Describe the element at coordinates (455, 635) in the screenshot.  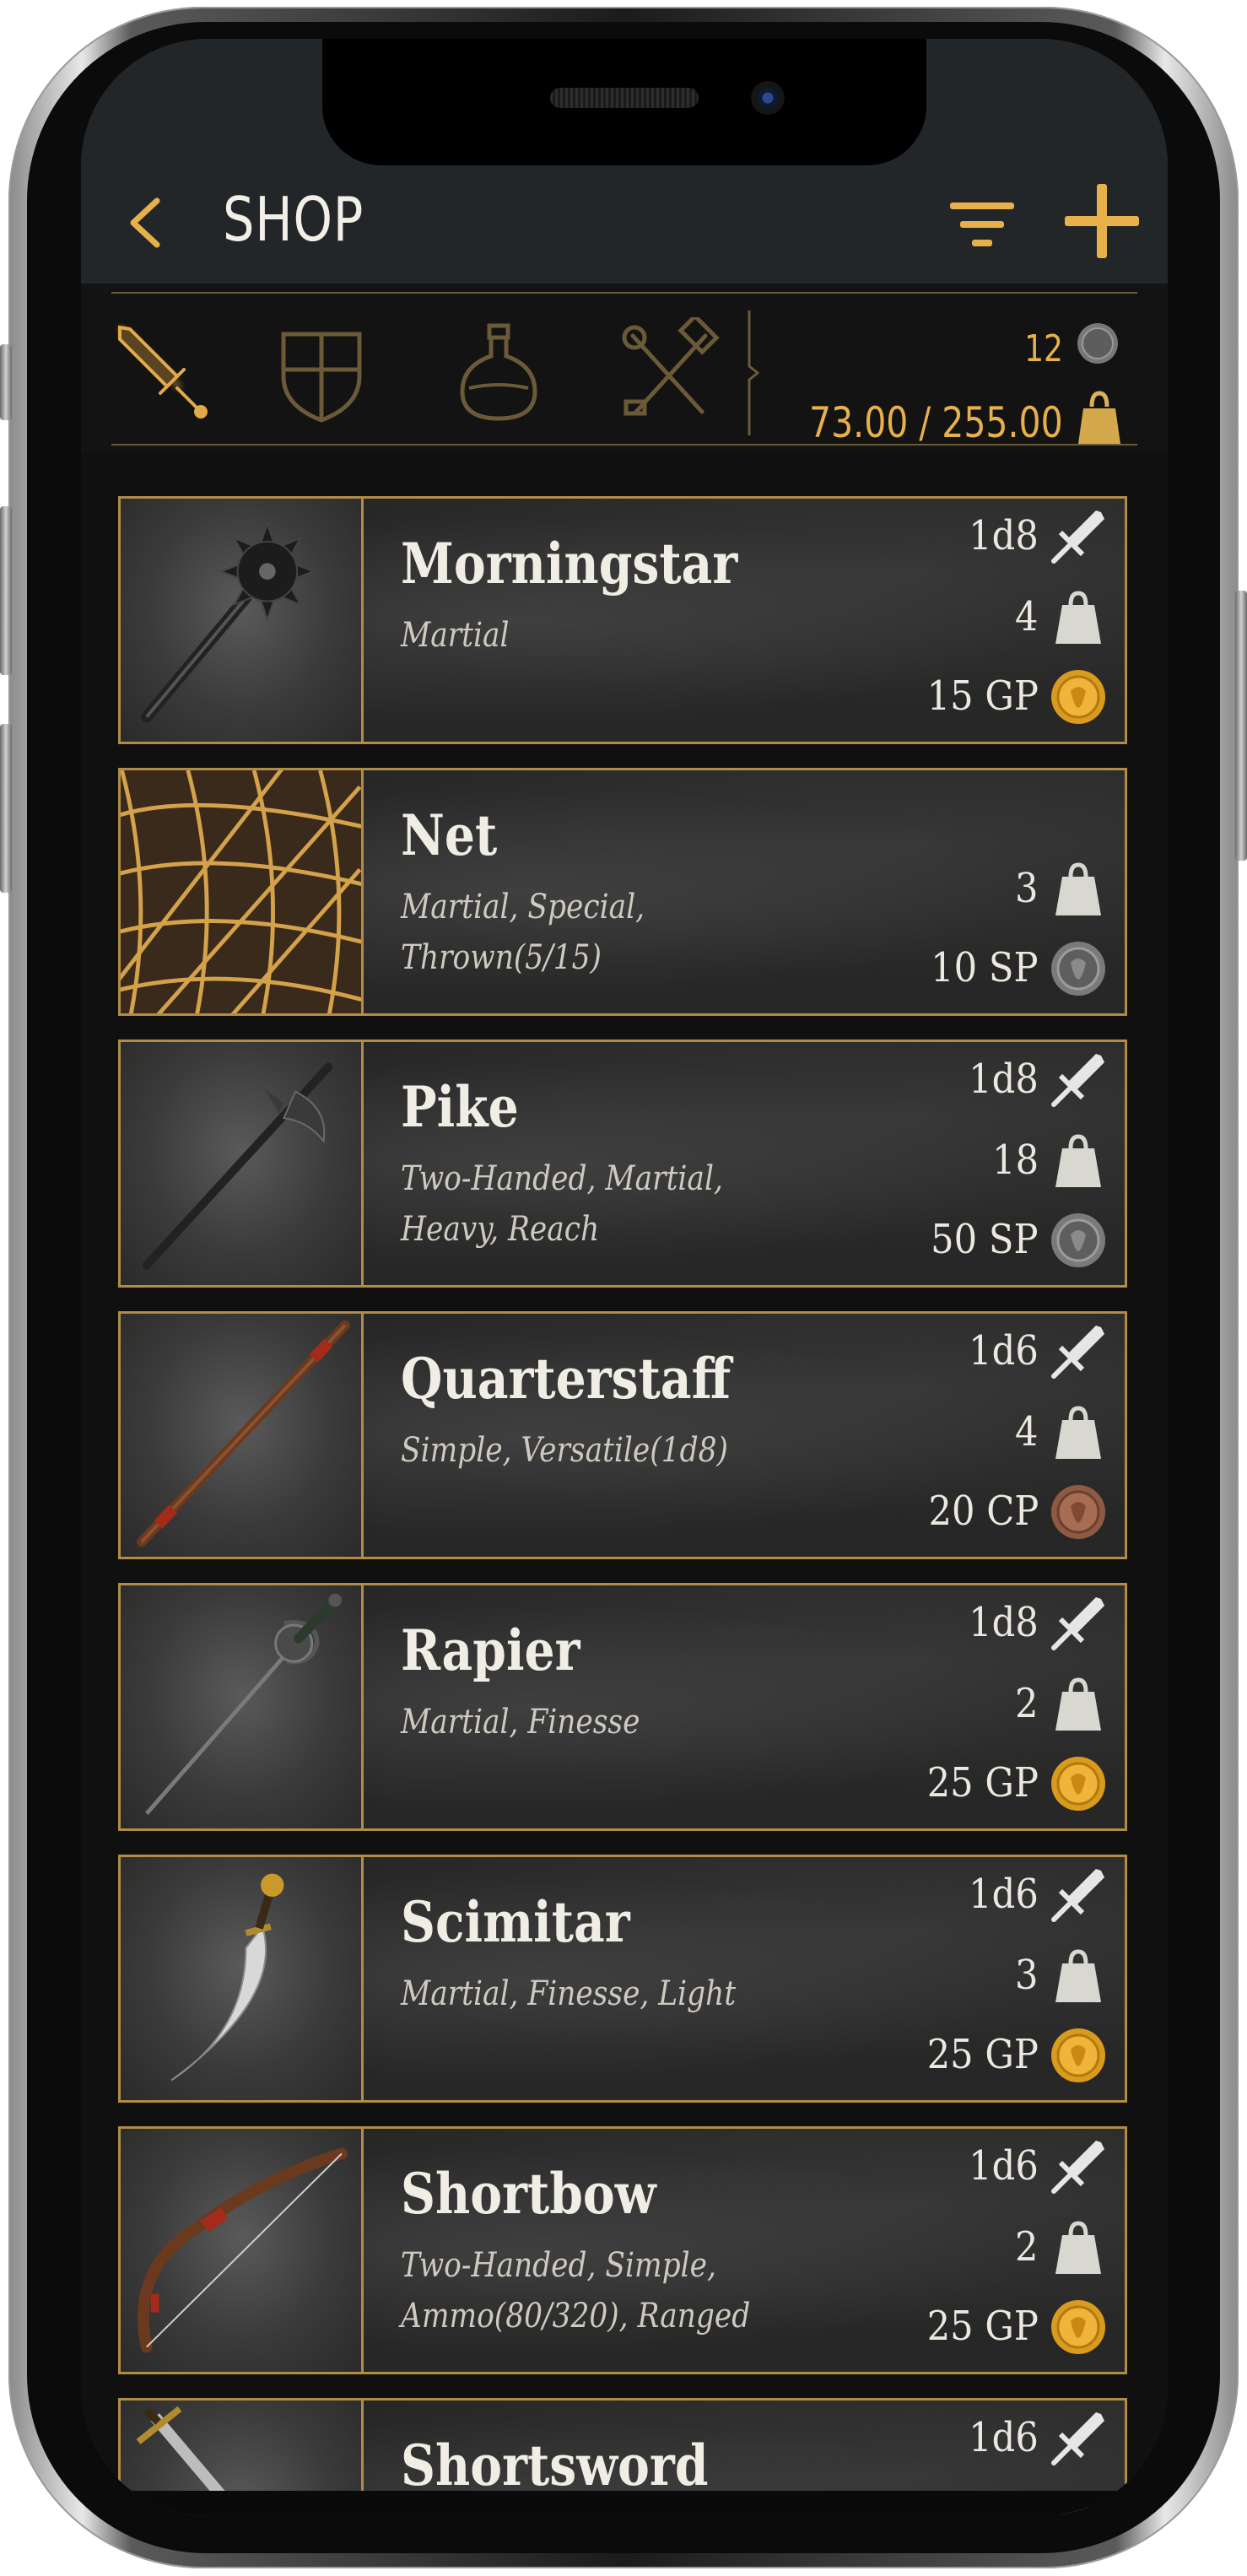
I see `item-properties: Martial` at that location.